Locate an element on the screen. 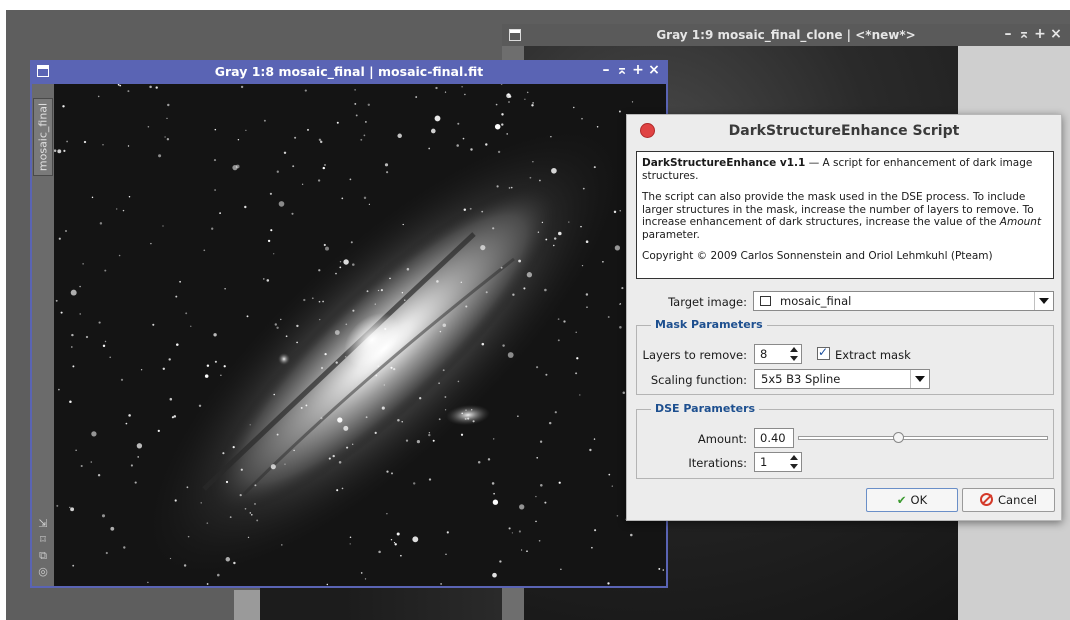 This screenshot has width=1070, height=620. fit-icon: ⌑ is located at coordinates (43, 540).